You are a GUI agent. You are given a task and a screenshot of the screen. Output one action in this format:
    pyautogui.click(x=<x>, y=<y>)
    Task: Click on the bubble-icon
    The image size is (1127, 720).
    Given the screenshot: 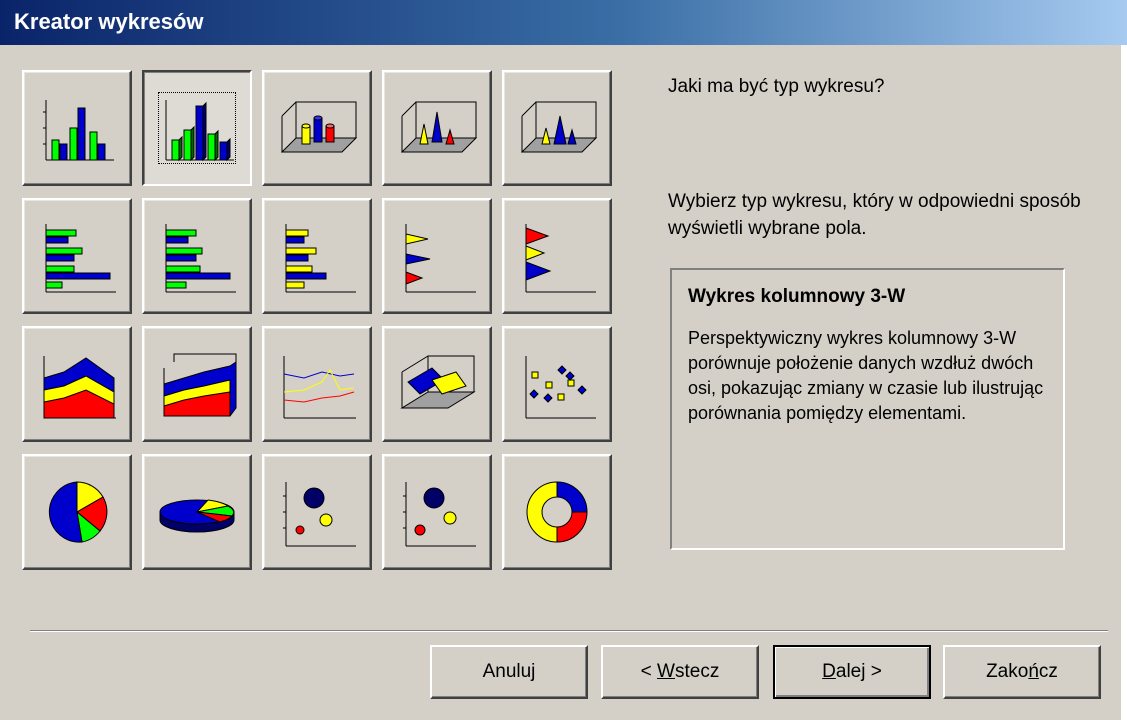 What is the action you would take?
    pyautogui.click(x=319, y=514)
    